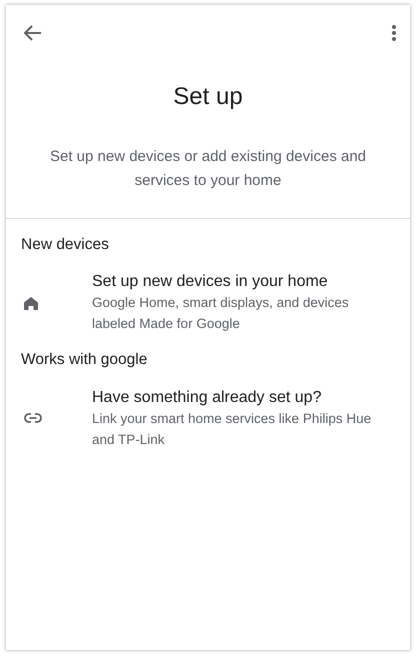  Describe the element at coordinates (232, 429) in the screenshot. I see `option-description: Link your smart home services like Philips Hue and TP-Link` at that location.